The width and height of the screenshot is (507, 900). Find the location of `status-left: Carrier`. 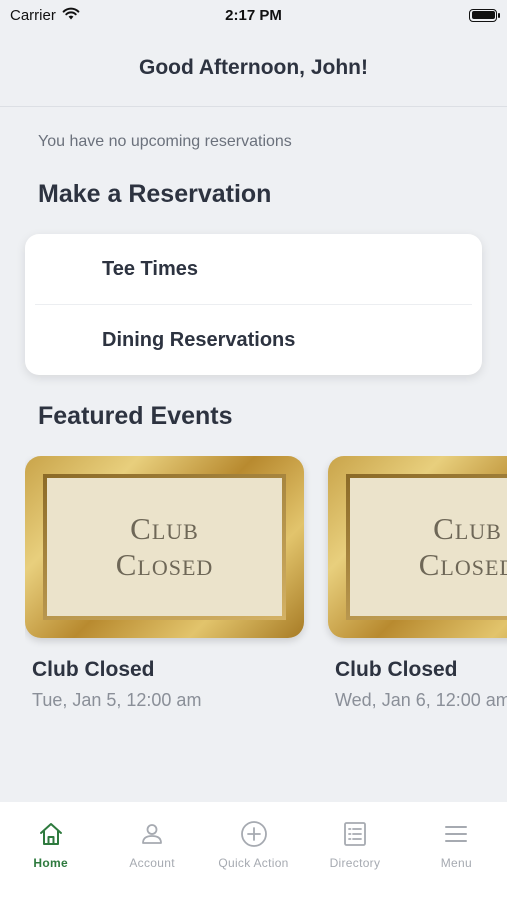

status-left: Carrier is located at coordinates (45, 15).